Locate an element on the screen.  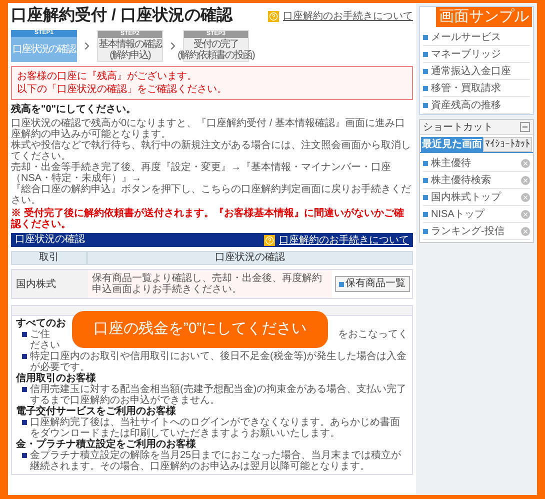
caution-text: 金プラチナ積立設定の解除を当月25日までにおこなった場合、当月末までは積立が継続されます。その場合、口座解約のお申込みは翌月以降可能となります。 is located at coordinates (216, 461).